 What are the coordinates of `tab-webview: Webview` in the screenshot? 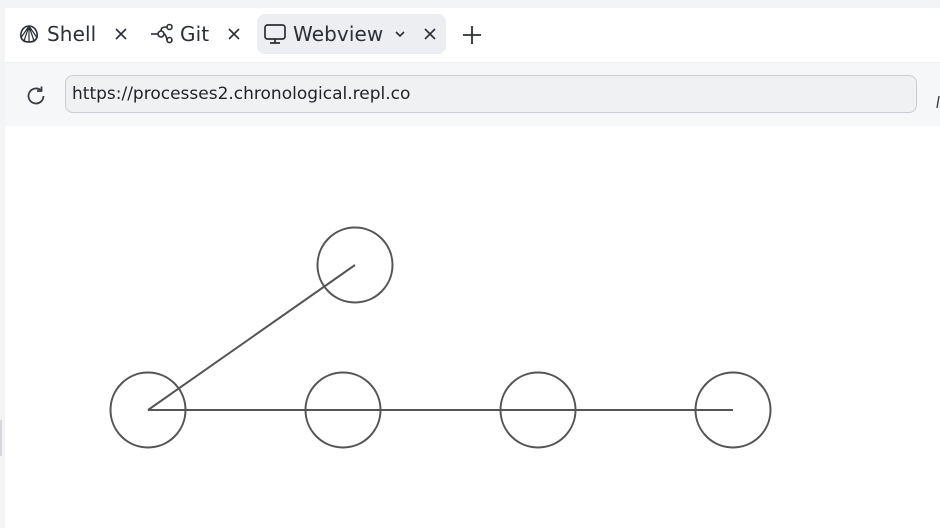 It's located at (351, 34).